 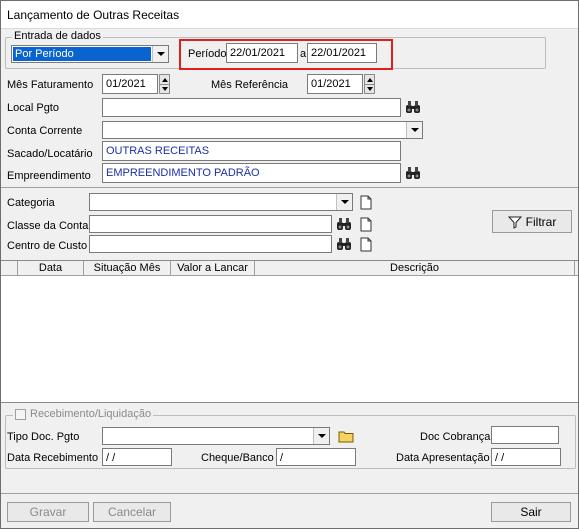 I want to click on mode-select: Por Período, so click(x=90, y=54).